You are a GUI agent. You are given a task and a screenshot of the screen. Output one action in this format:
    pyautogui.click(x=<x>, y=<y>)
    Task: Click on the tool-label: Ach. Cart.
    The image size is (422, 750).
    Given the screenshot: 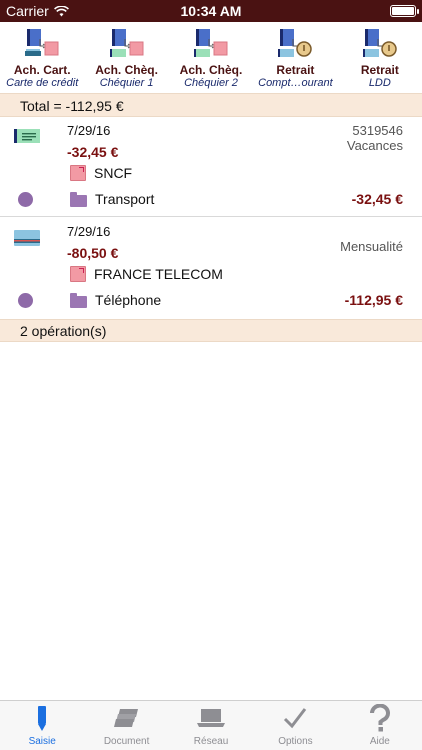 What is the action you would take?
    pyautogui.click(x=42, y=70)
    